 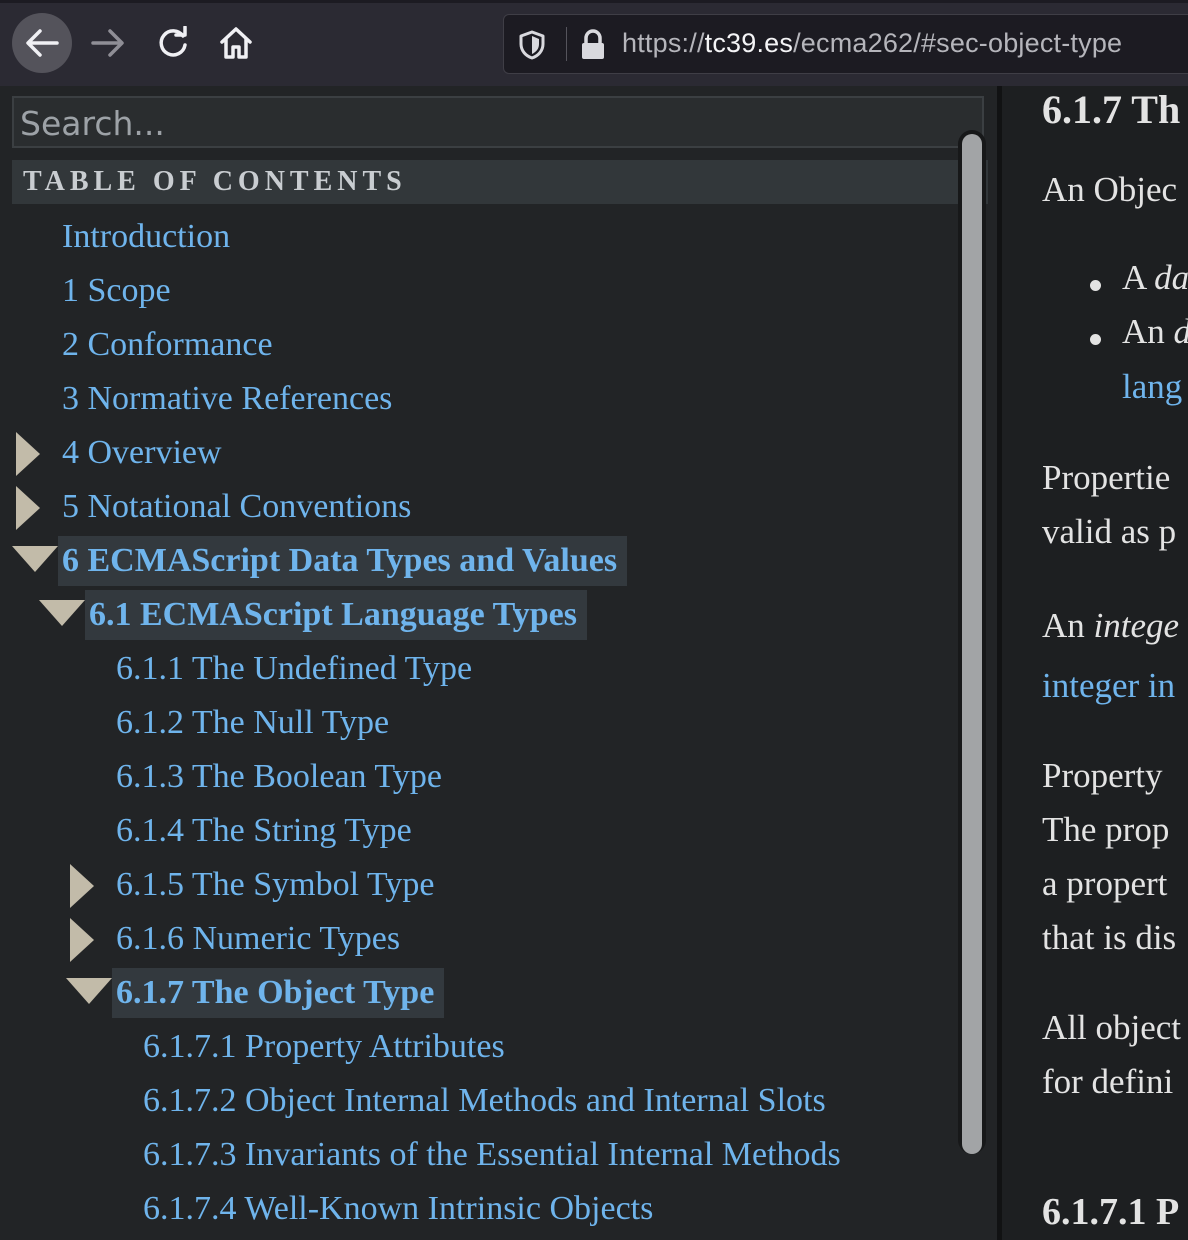 I want to click on toc-item-label: 6.1.3 The Boolean Type, so click(x=283, y=776).